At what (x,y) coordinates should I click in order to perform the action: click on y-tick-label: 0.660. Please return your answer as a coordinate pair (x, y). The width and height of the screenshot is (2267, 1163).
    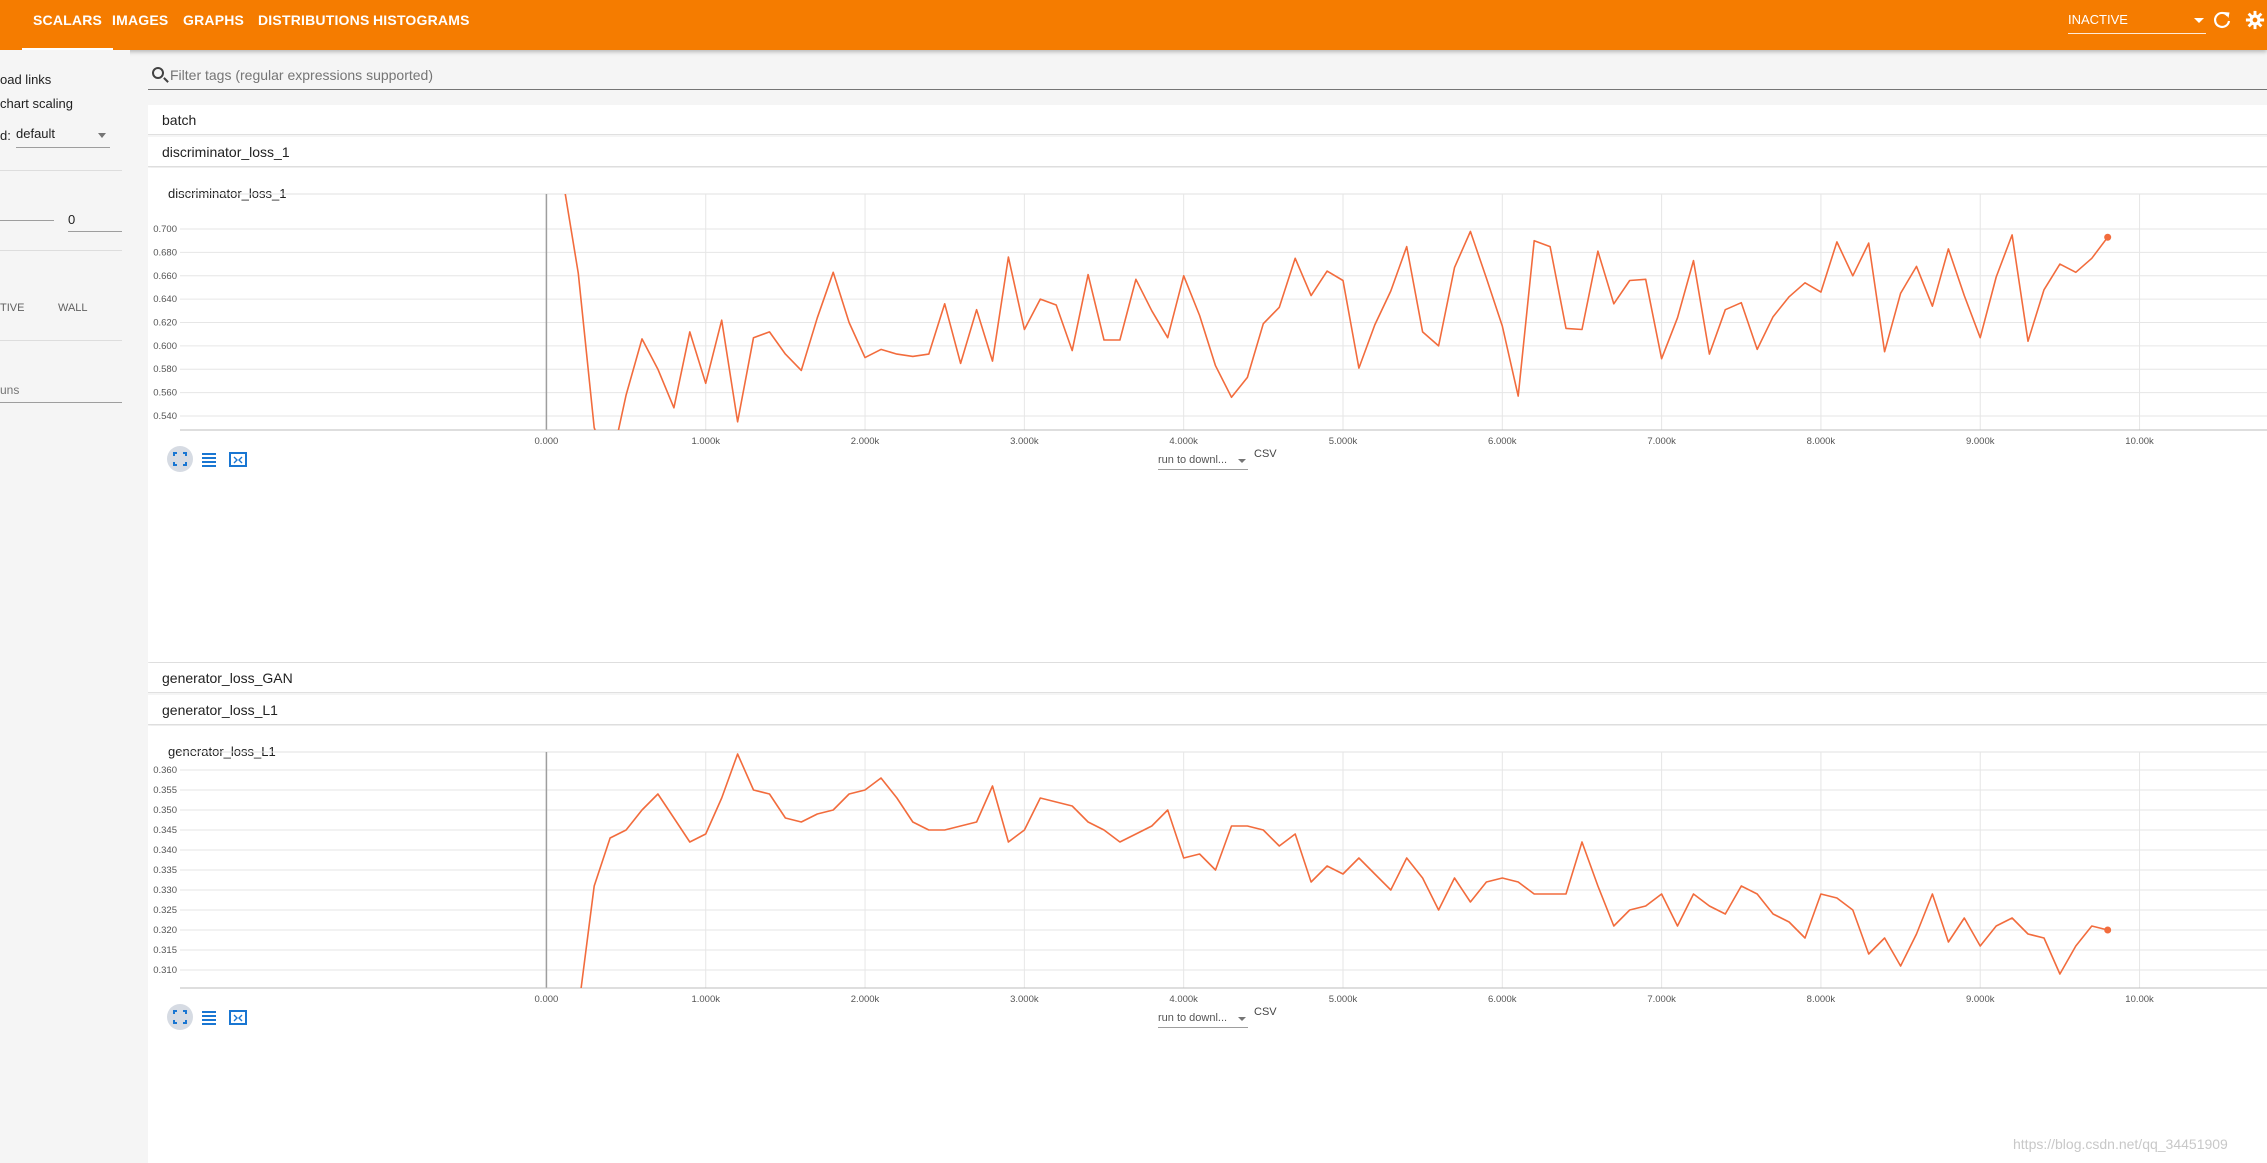
    Looking at the image, I should click on (165, 276).